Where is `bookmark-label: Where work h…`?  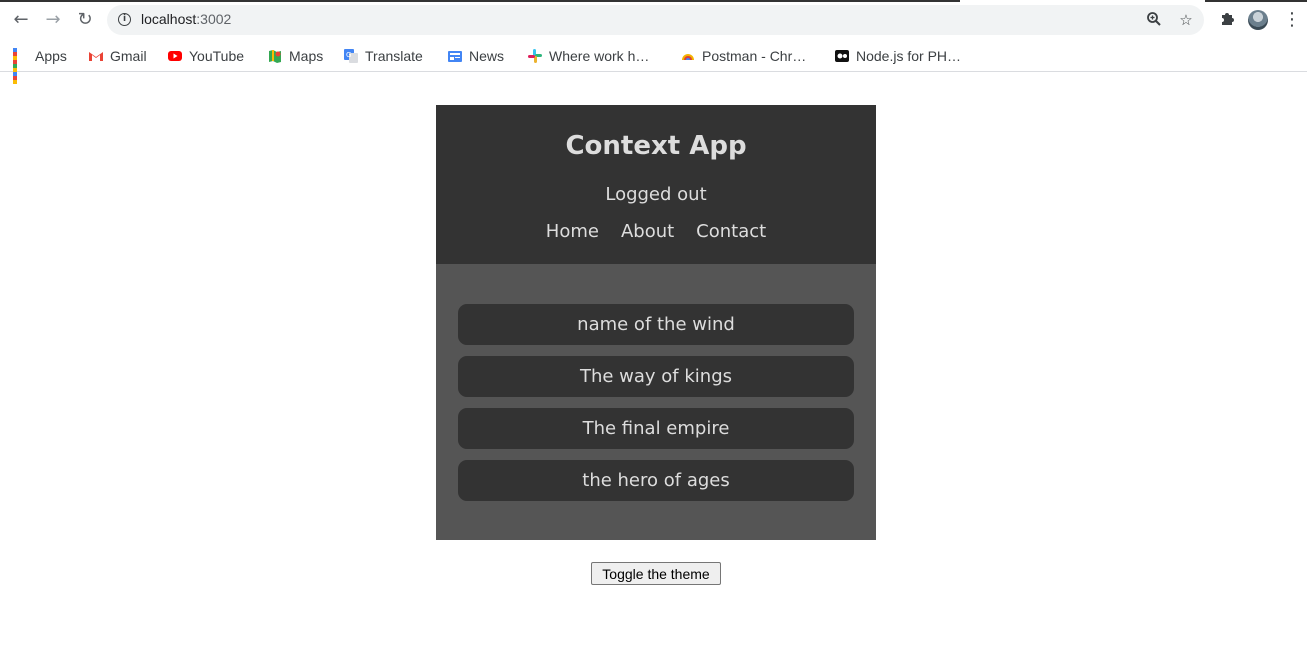 bookmark-label: Where work h… is located at coordinates (599, 56).